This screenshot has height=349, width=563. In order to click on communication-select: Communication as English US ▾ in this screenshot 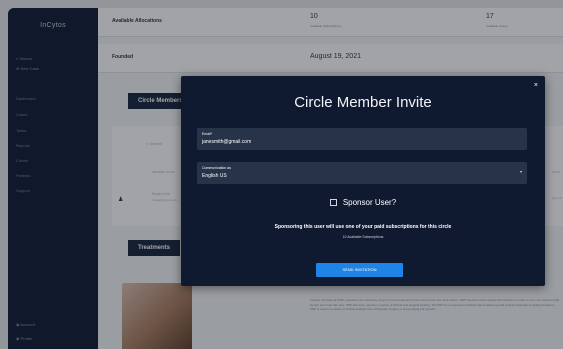, I will do `click(362, 173)`.